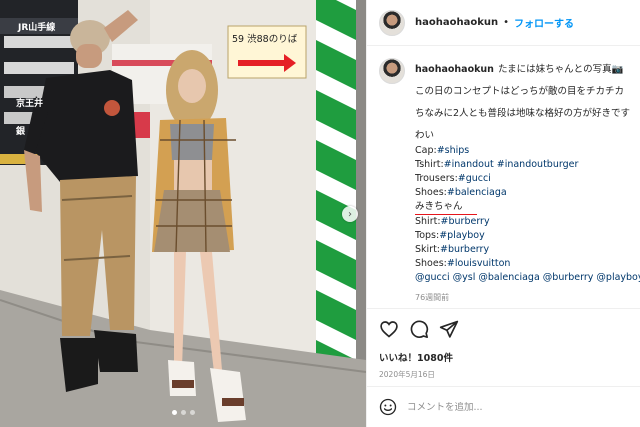  What do you see at coordinates (445, 207) in the screenshot?
I see `her-label: みきちゃん` at bounding box center [445, 207].